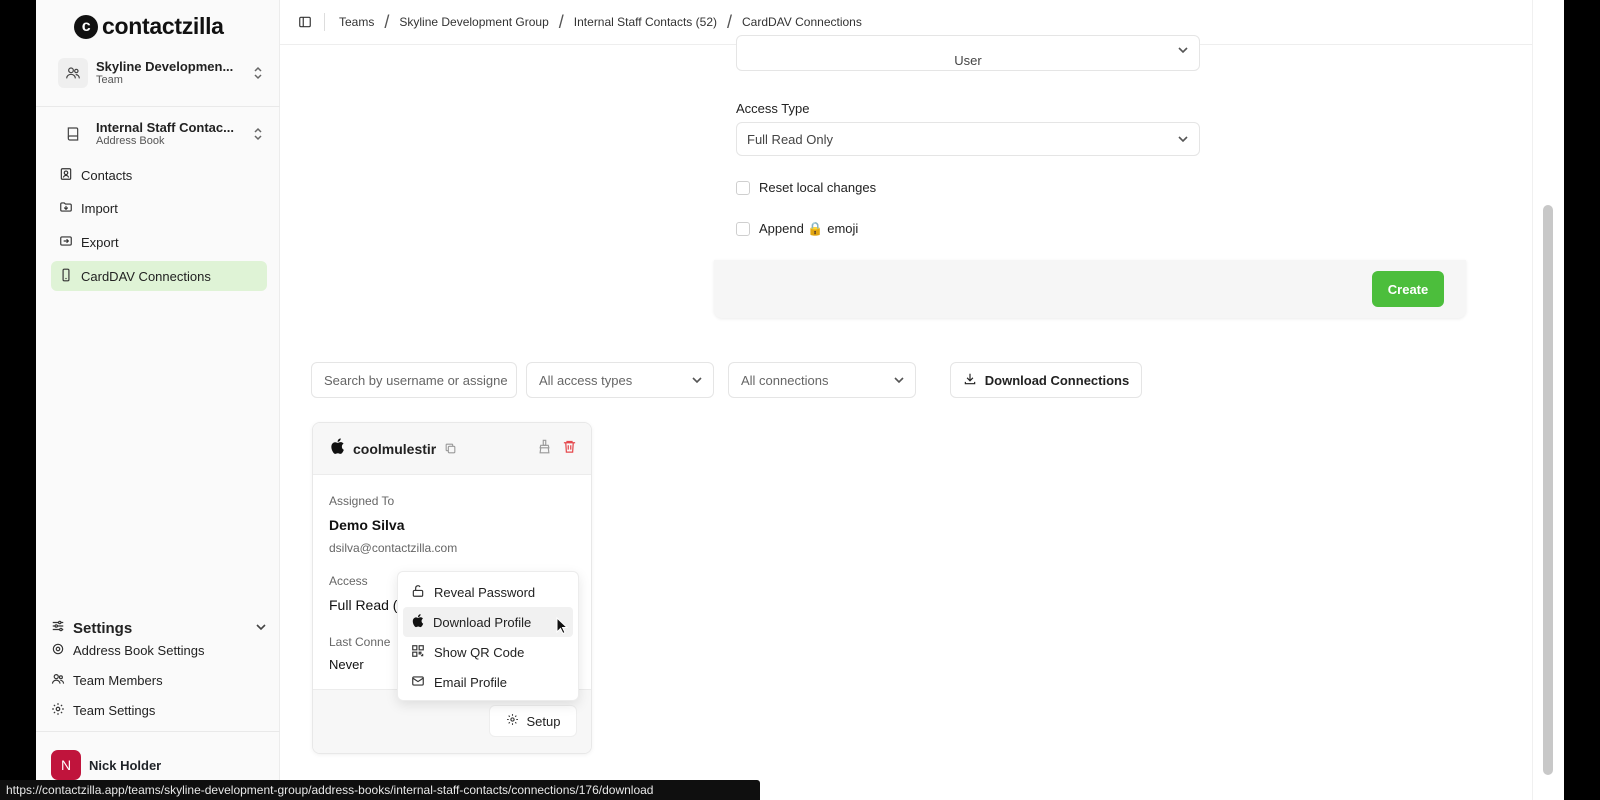  Describe the element at coordinates (743, 229) in the screenshot. I see `append-emoji-checkbox` at that location.